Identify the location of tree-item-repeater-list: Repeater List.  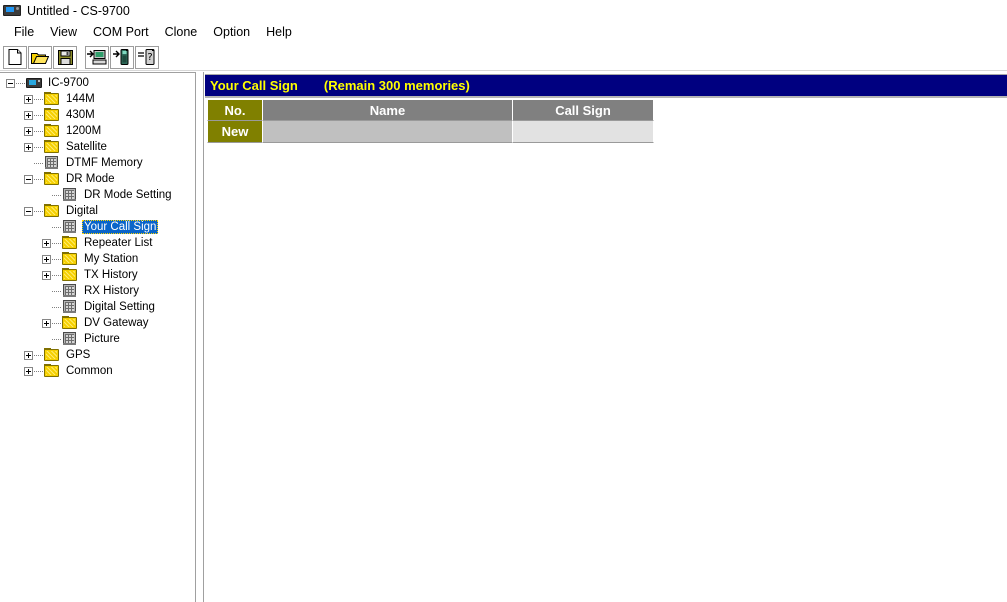
(97, 243).